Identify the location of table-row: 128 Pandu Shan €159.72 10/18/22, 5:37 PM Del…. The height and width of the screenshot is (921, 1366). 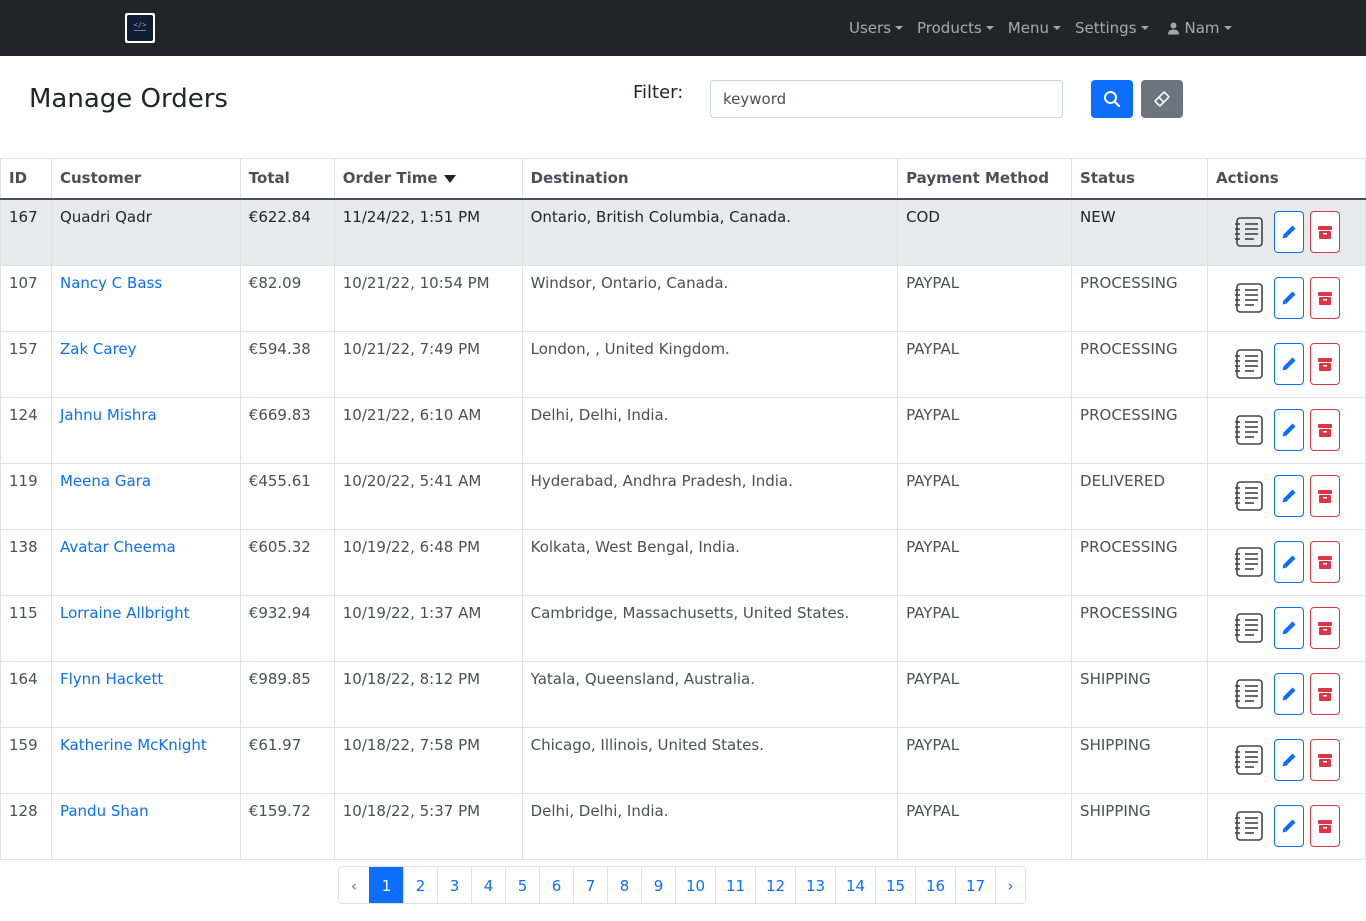
(683, 826).